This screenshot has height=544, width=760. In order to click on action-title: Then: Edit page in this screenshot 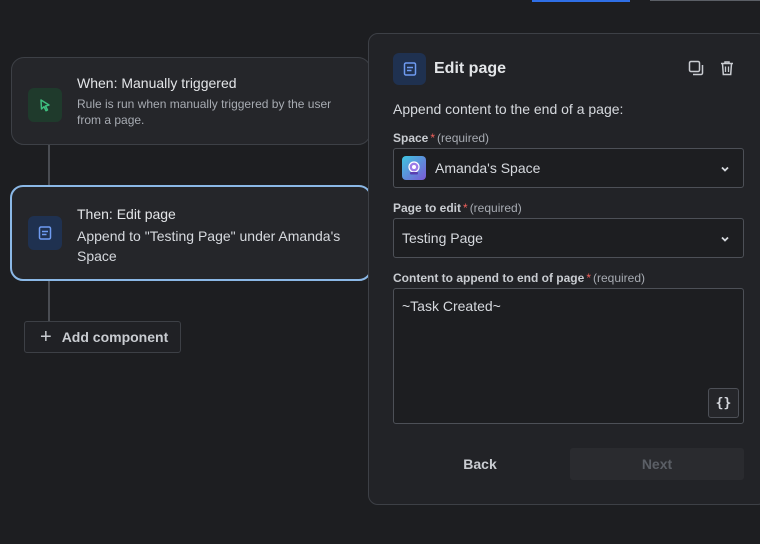, I will do `click(126, 214)`.